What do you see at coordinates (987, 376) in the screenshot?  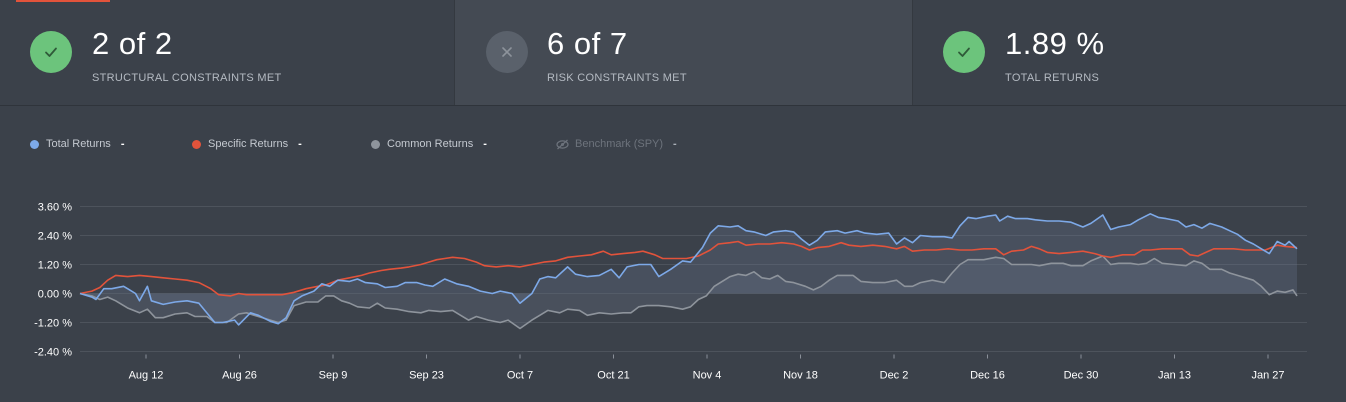 I see `x-tick-label: Dec 16` at bounding box center [987, 376].